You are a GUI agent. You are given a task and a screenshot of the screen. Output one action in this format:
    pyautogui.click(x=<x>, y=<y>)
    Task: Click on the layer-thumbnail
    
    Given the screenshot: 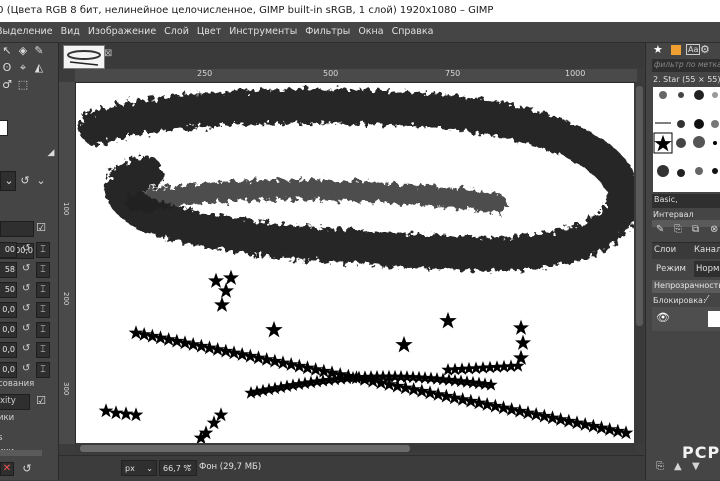 What is the action you would take?
    pyautogui.click(x=714, y=319)
    